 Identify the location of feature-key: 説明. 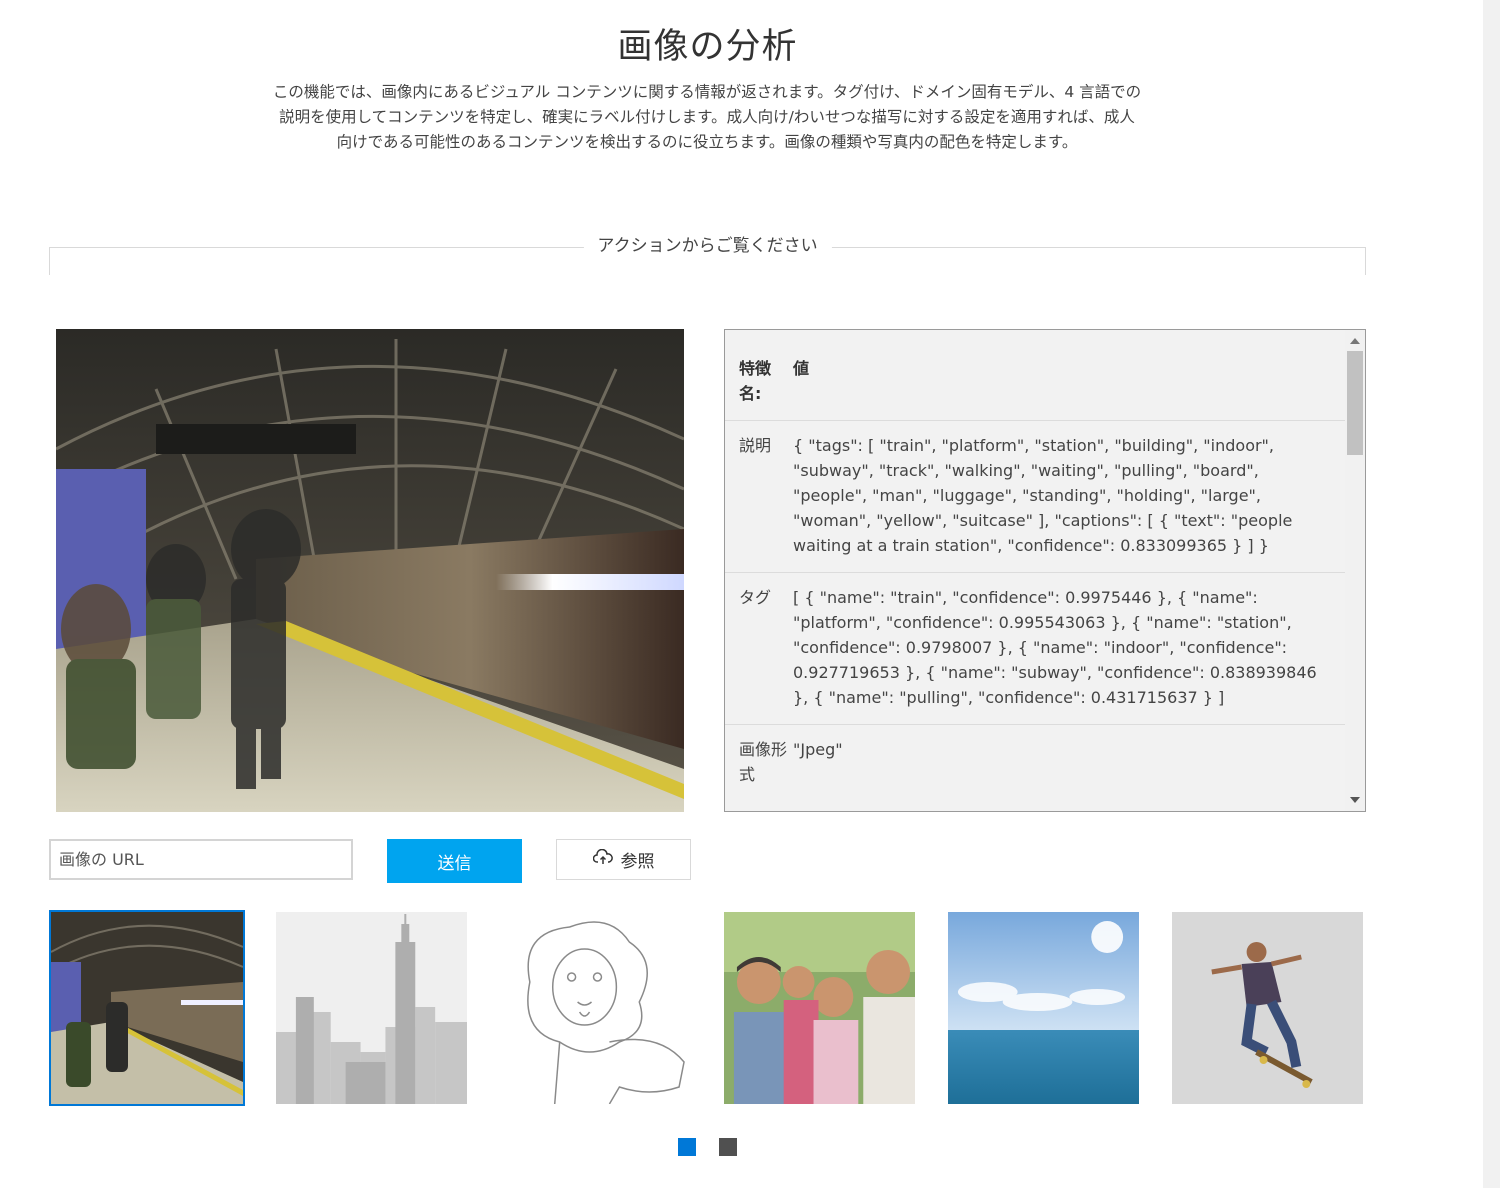
(759, 496).